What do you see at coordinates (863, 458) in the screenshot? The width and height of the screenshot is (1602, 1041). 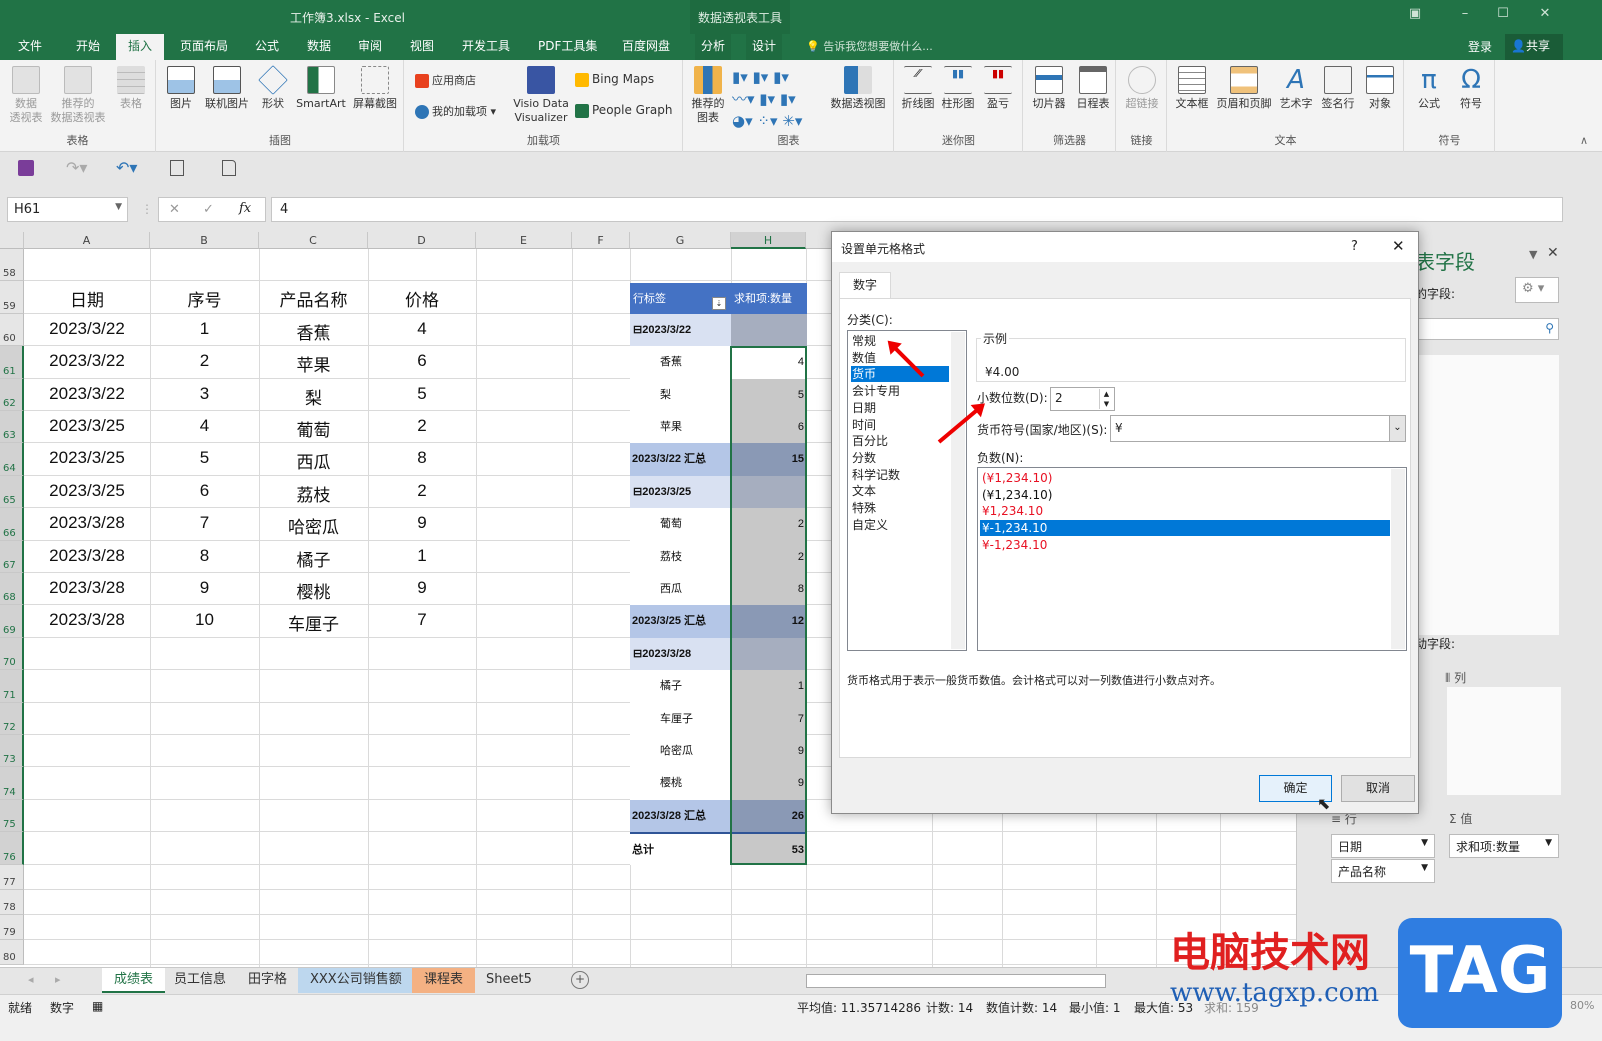 I see `category-item: 分数` at bounding box center [863, 458].